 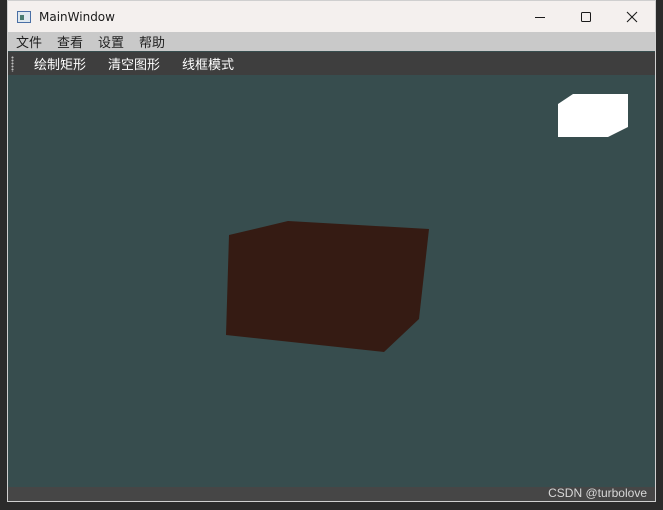 I want to click on menu-view: 查看, so click(x=70, y=41).